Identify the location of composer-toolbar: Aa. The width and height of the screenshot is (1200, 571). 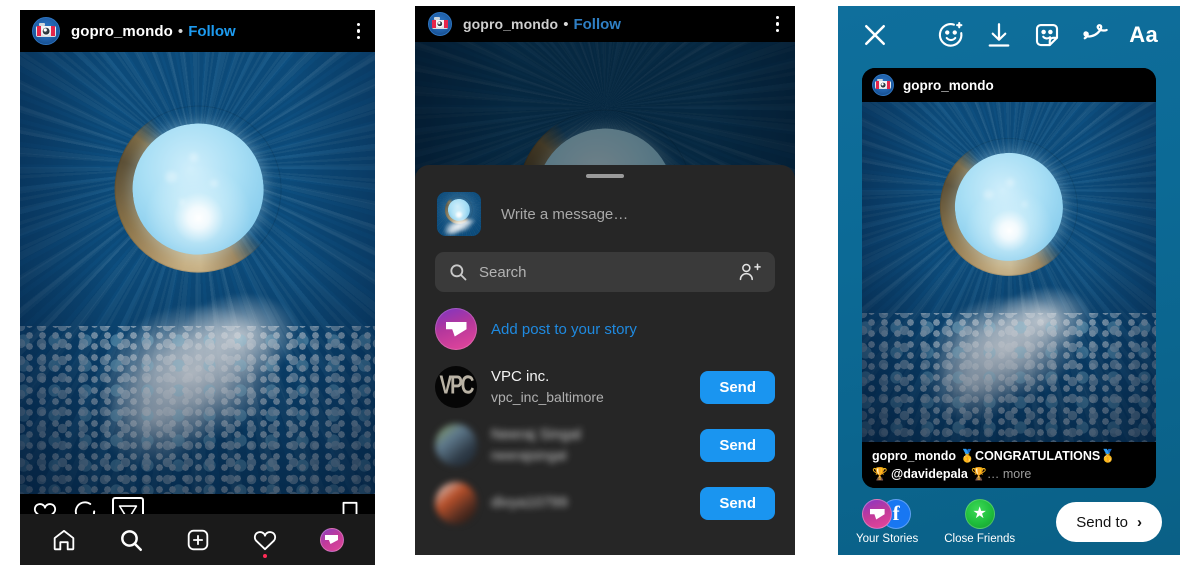
(1009, 35).